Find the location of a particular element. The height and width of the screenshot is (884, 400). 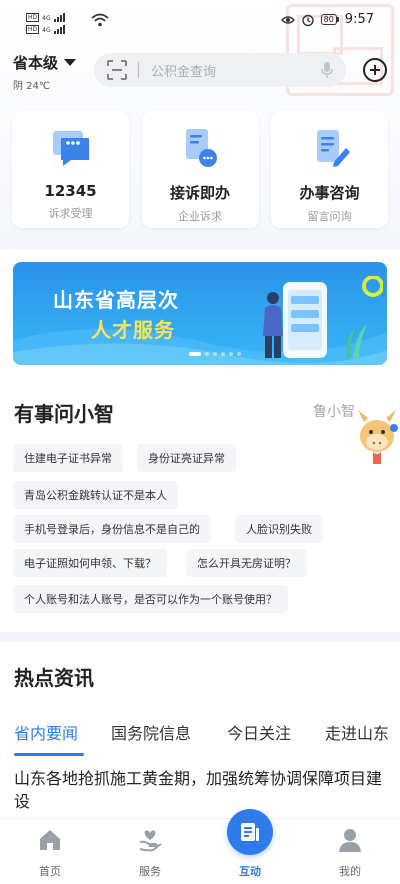

sim2-hd-tag: HD is located at coordinates (33, 29).